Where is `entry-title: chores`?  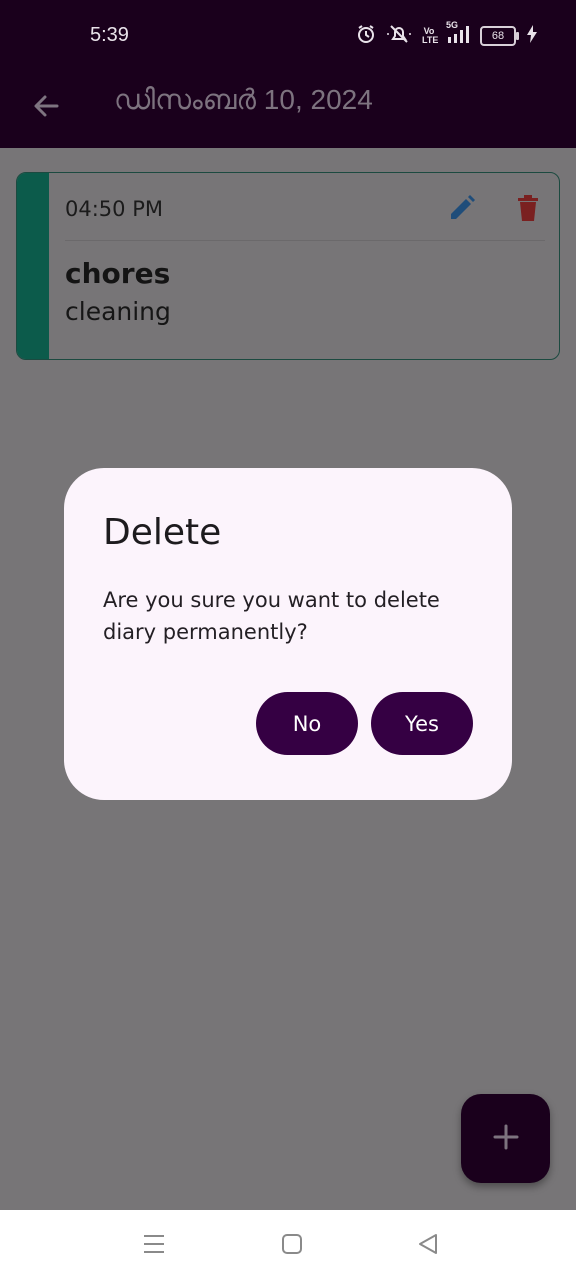 entry-title: chores is located at coordinates (118, 273).